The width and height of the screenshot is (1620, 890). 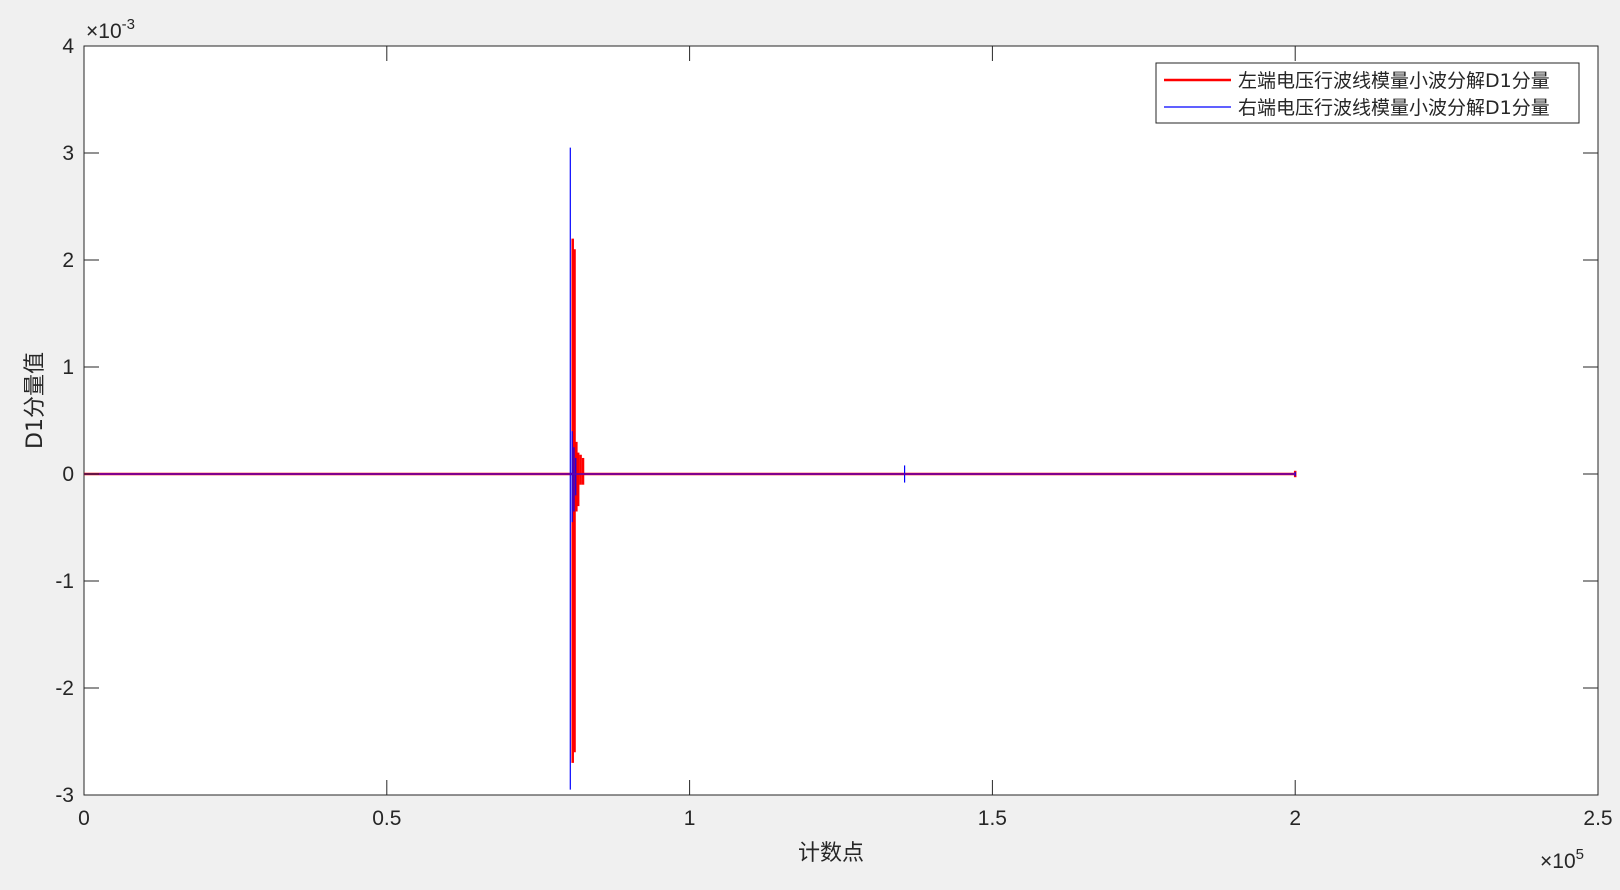 What do you see at coordinates (1580, 854) in the screenshot?
I see `x-exponent-power: 5` at bounding box center [1580, 854].